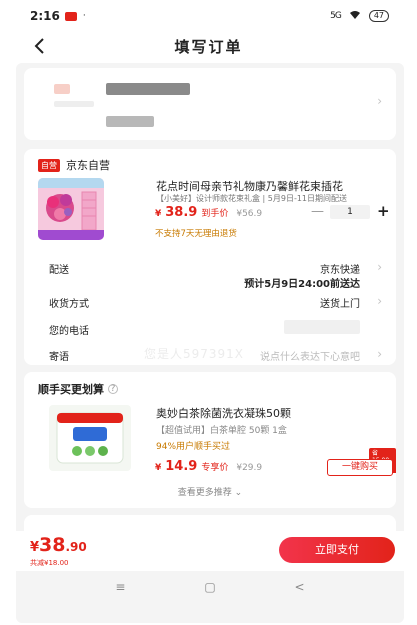 The image size is (417, 625). Describe the element at coordinates (71, 389) in the screenshot. I see `recommend-title: 顺手买更划算` at that location.